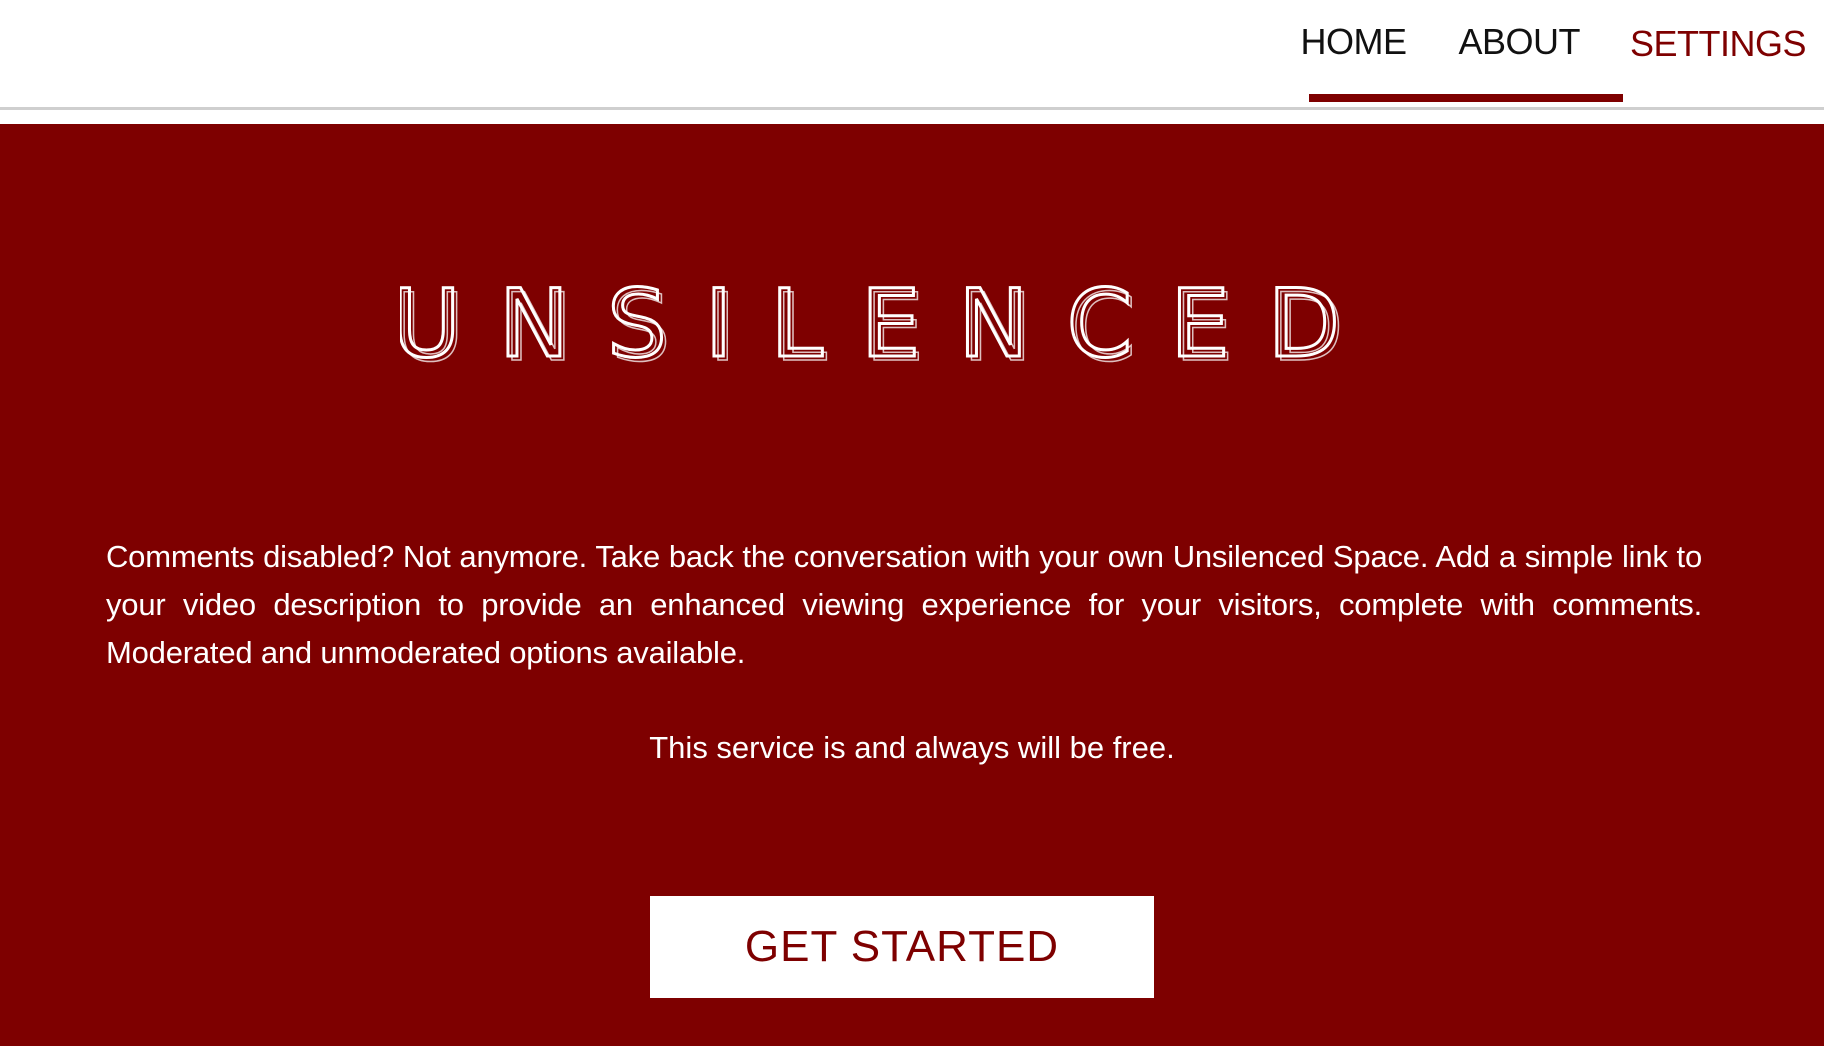 The height and width of the screenshot is (1046, 1824). I want to click on top-nav-bar: HOME ABOUT SETTINGS, so click(912, 55).